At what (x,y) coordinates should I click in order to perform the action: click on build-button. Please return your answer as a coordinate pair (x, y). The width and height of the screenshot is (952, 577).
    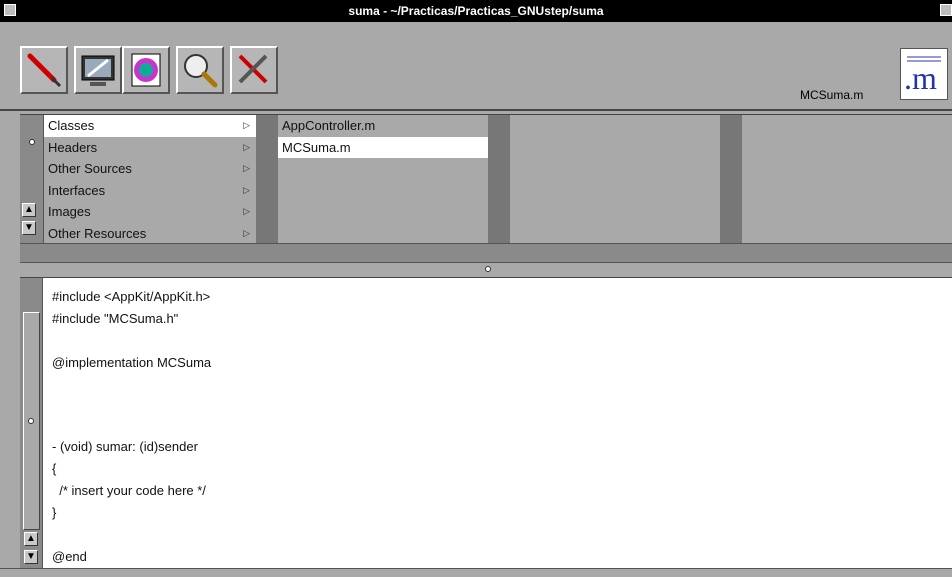
    Looking at the image, I should click on (44, 70).